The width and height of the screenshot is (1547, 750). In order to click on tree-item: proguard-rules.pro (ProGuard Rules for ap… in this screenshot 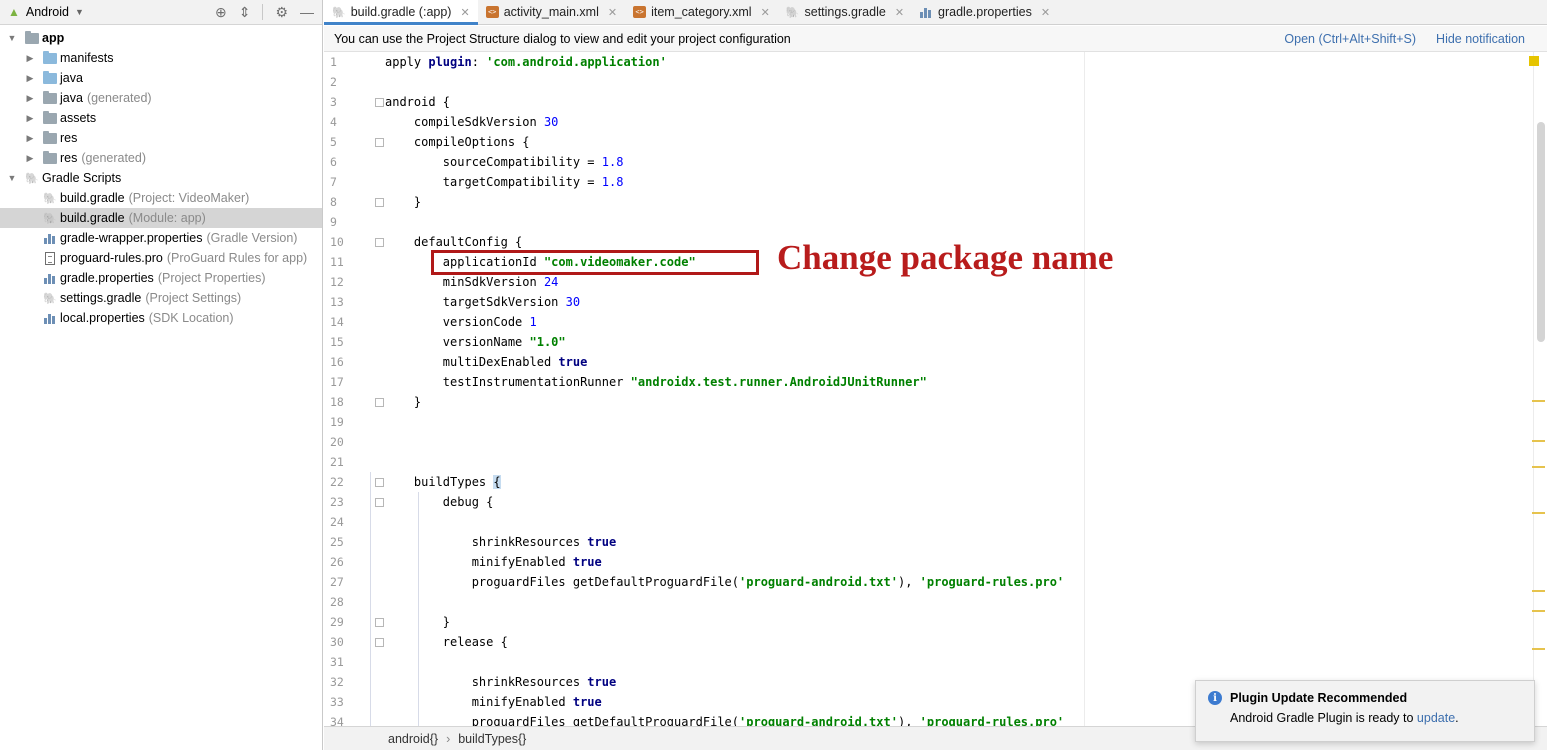, I will do `click(161, 258)`.